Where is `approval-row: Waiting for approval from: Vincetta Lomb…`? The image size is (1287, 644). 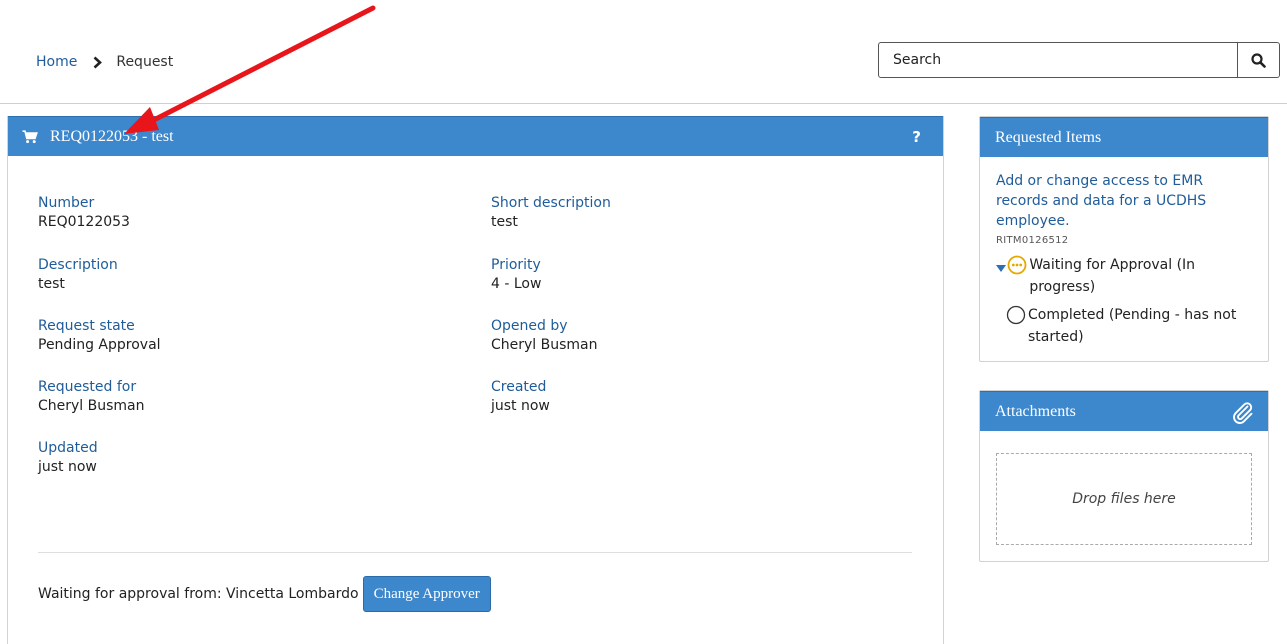
approval-row: Waiting for approval from: Vincetta Lomb… is located at coordinates (264, 594).